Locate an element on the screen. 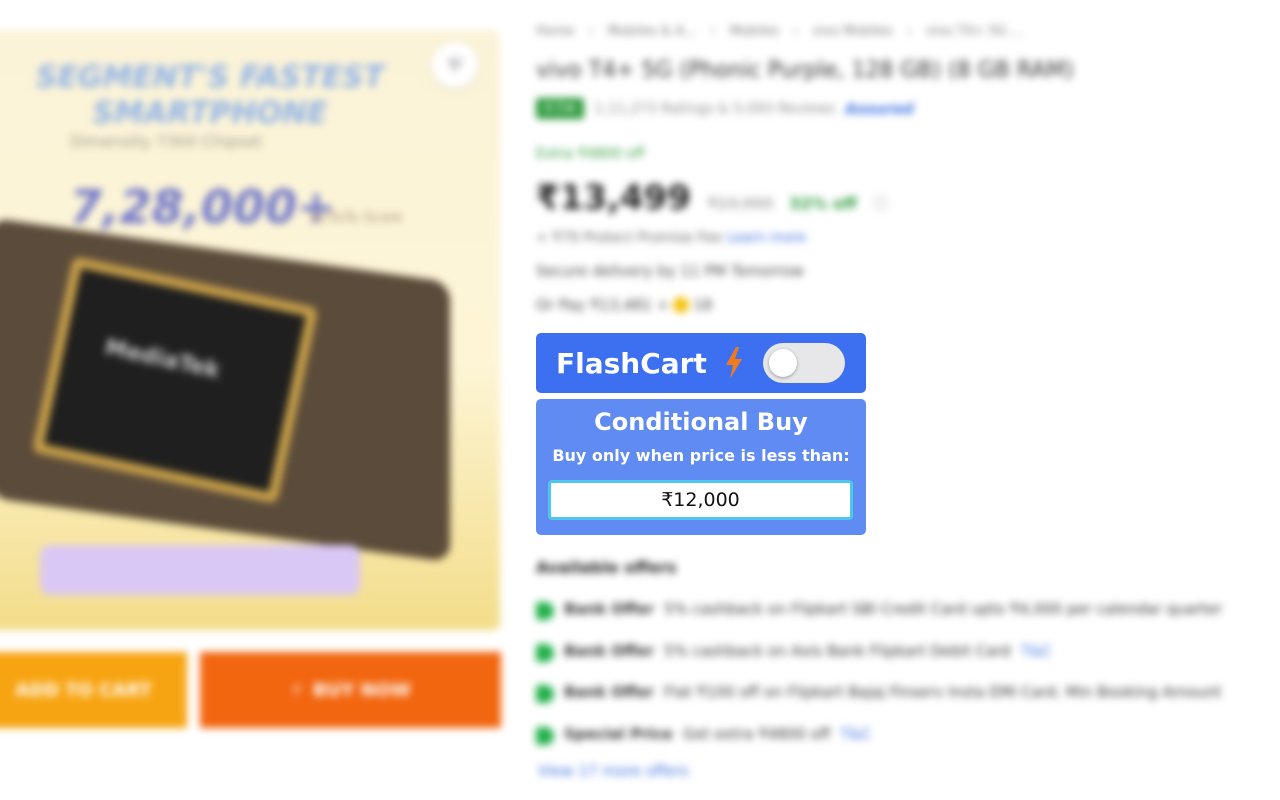 Image resolution: width=1280 pixels, height=800 pixels. image-subtitle: Dimensity 7300 Chipset is located at coordinates (166, 141).